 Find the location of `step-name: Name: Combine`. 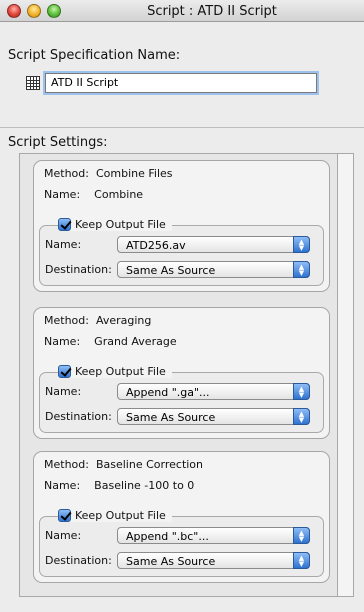

step-name: Name: Combine is located at coordinates (93, 194).